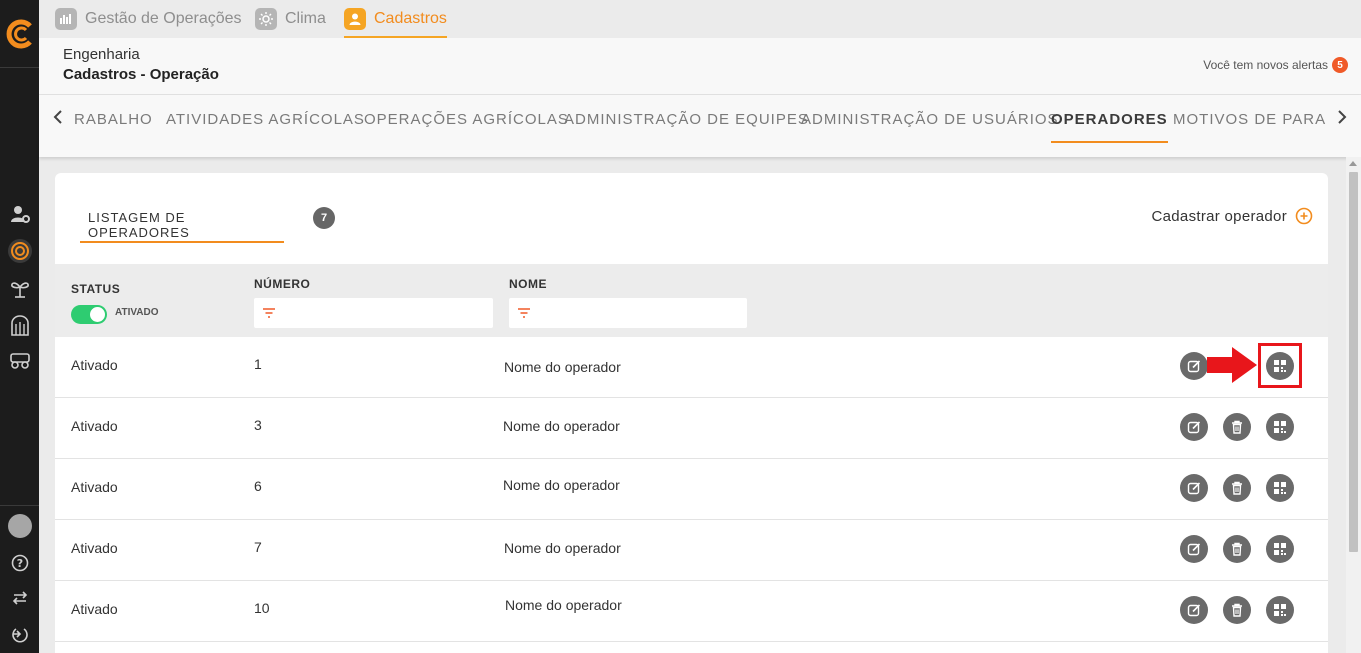  What do you see at coordinates (265, 119) in the screenshot?
I see `tab-atividades-agricolas: ATIVIDADES AGRÍCOLAS` at bounding box center [265, 119].